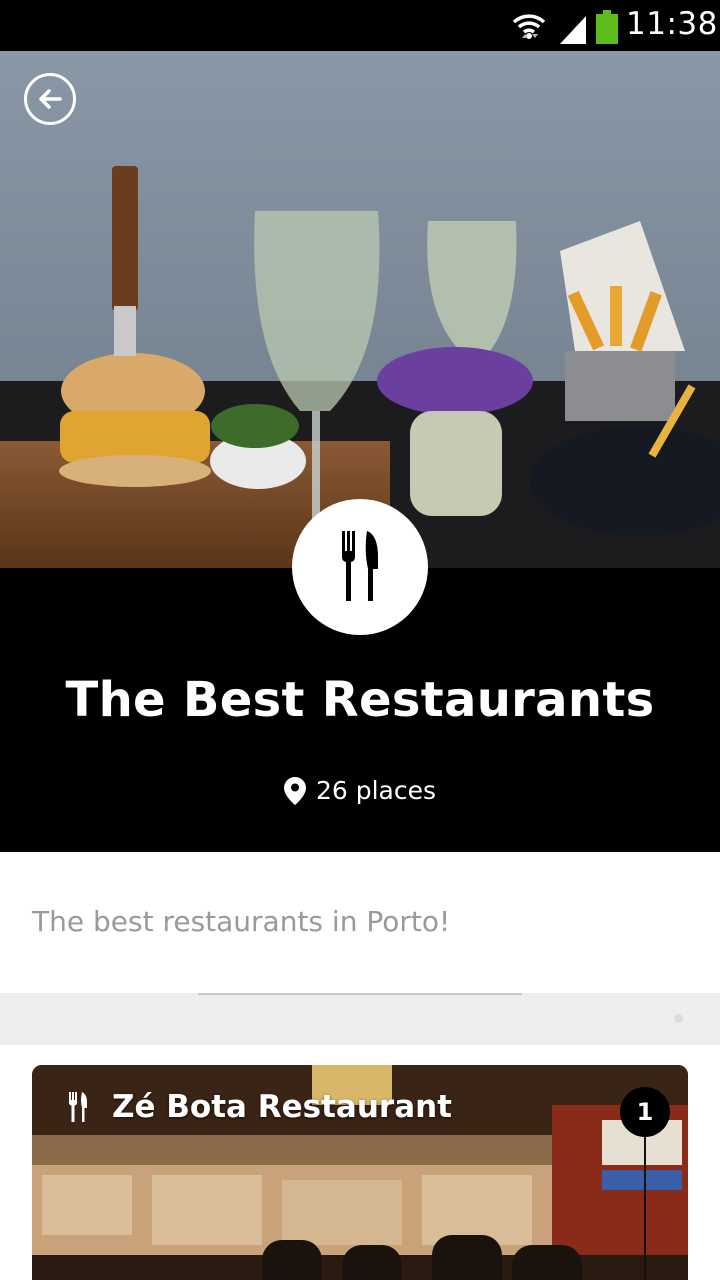  Describe the element at coordinates (294, 790) in the screenshot. I see `location-pin-icon` at that location.